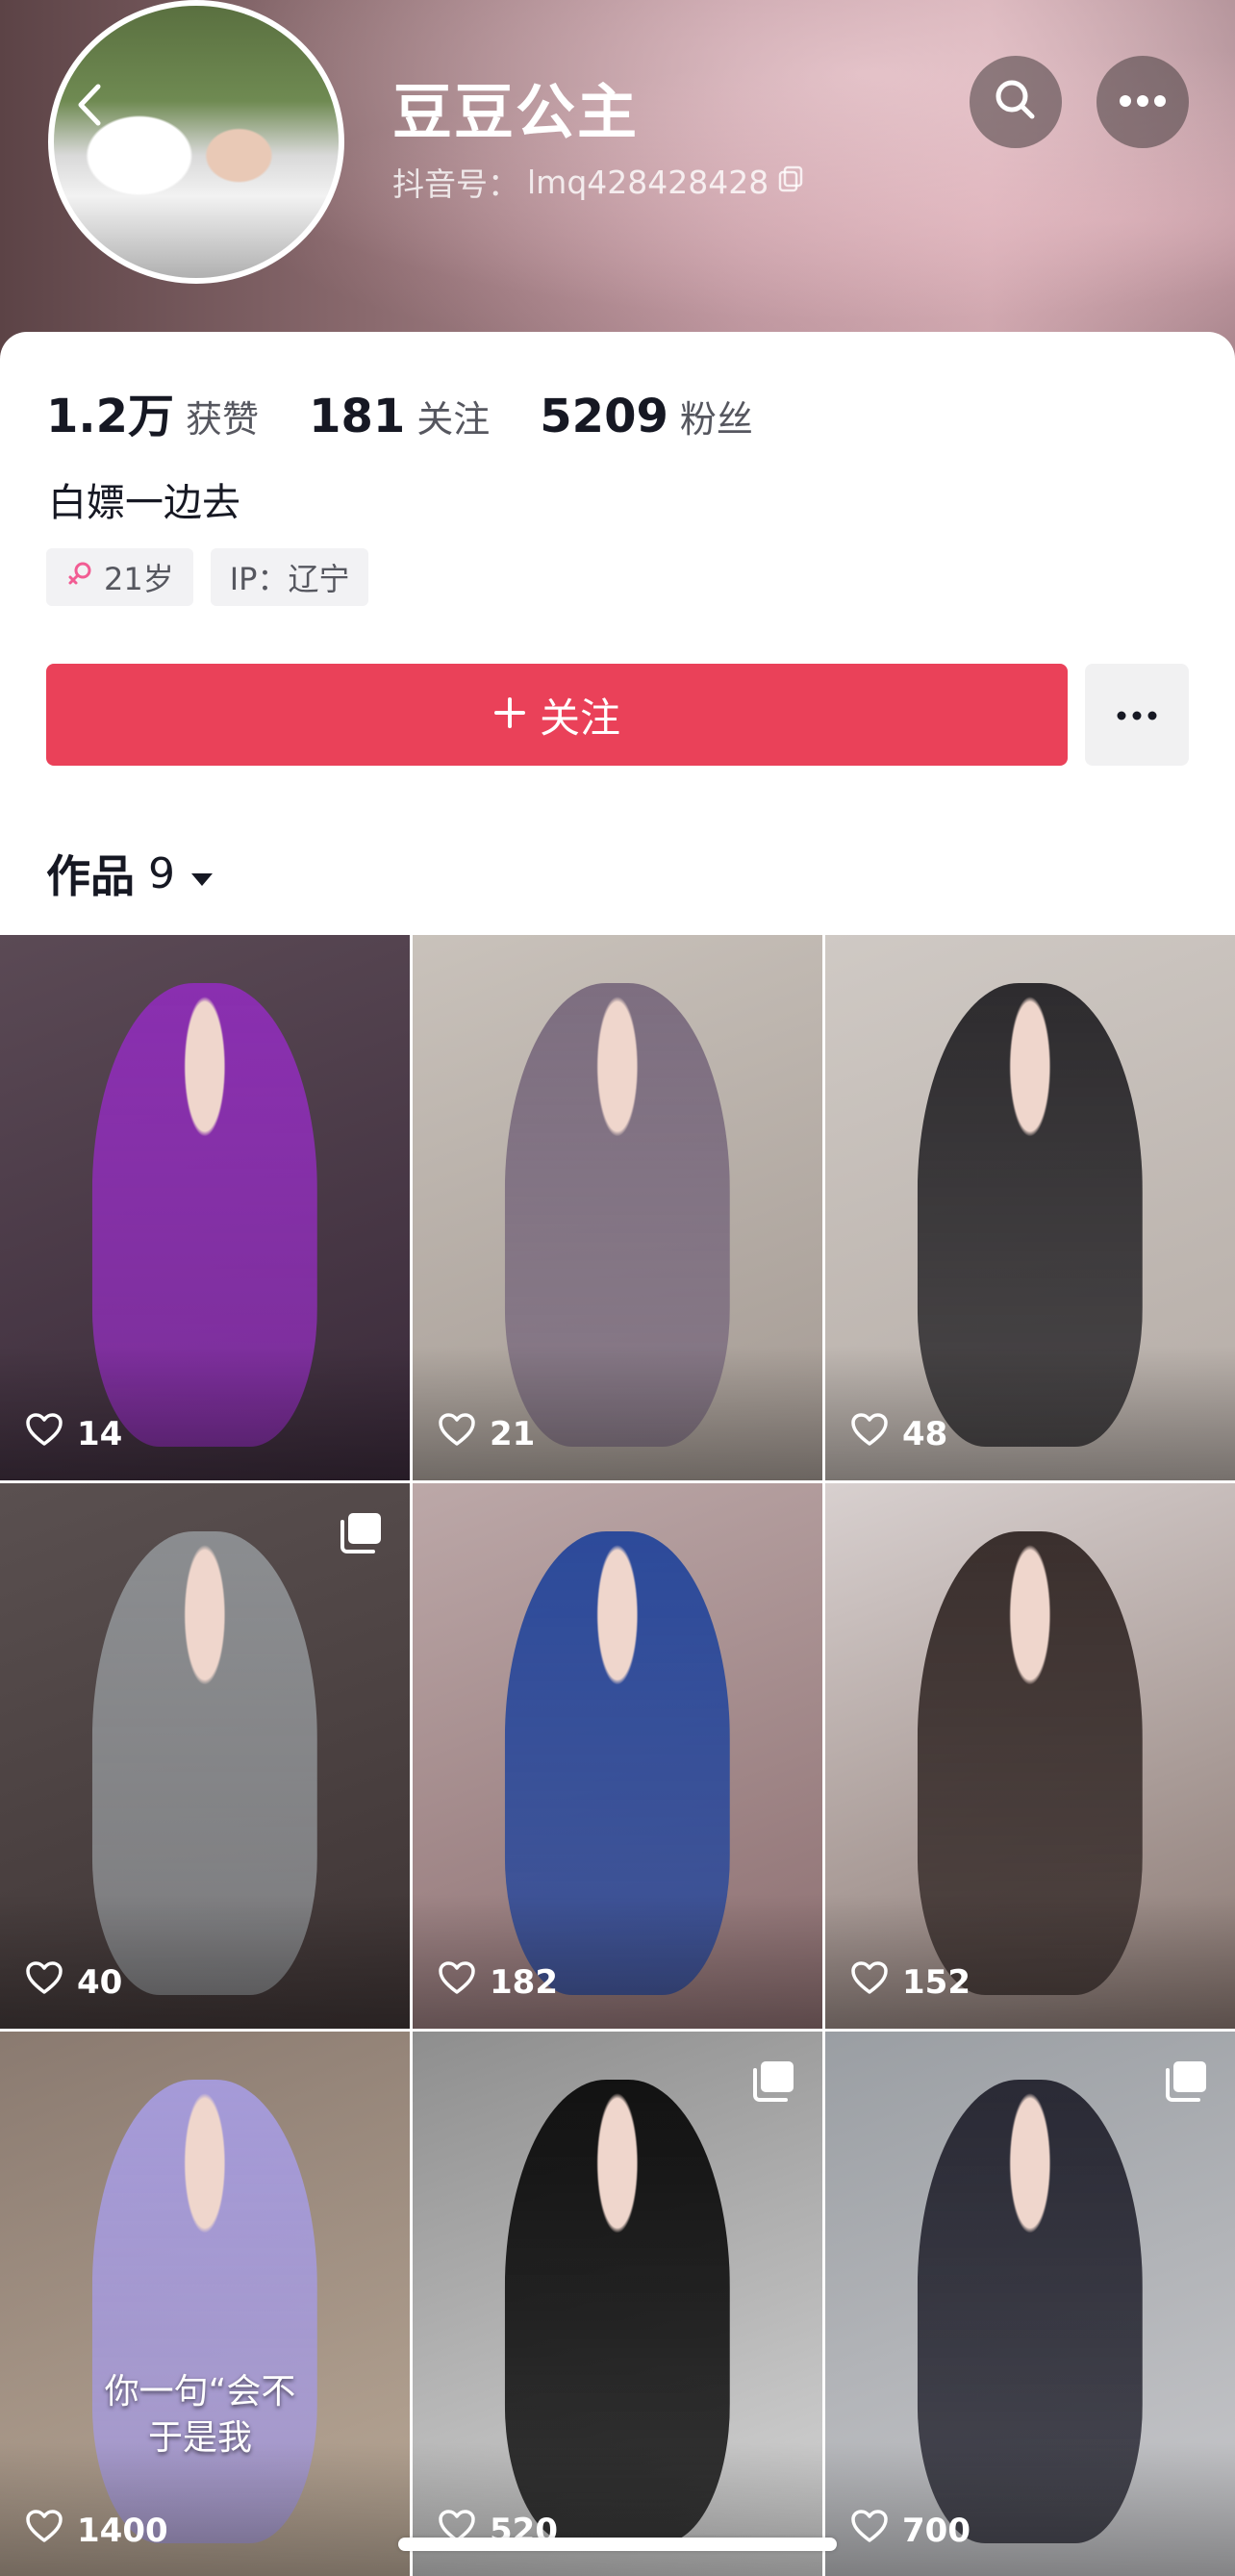 The width and height of the screenshot is (1235, 2576). What do you see at coordinates (199, 2438) in the screenshot?
I see `caption-line: 于是我` at bounding box center [199, 2438].